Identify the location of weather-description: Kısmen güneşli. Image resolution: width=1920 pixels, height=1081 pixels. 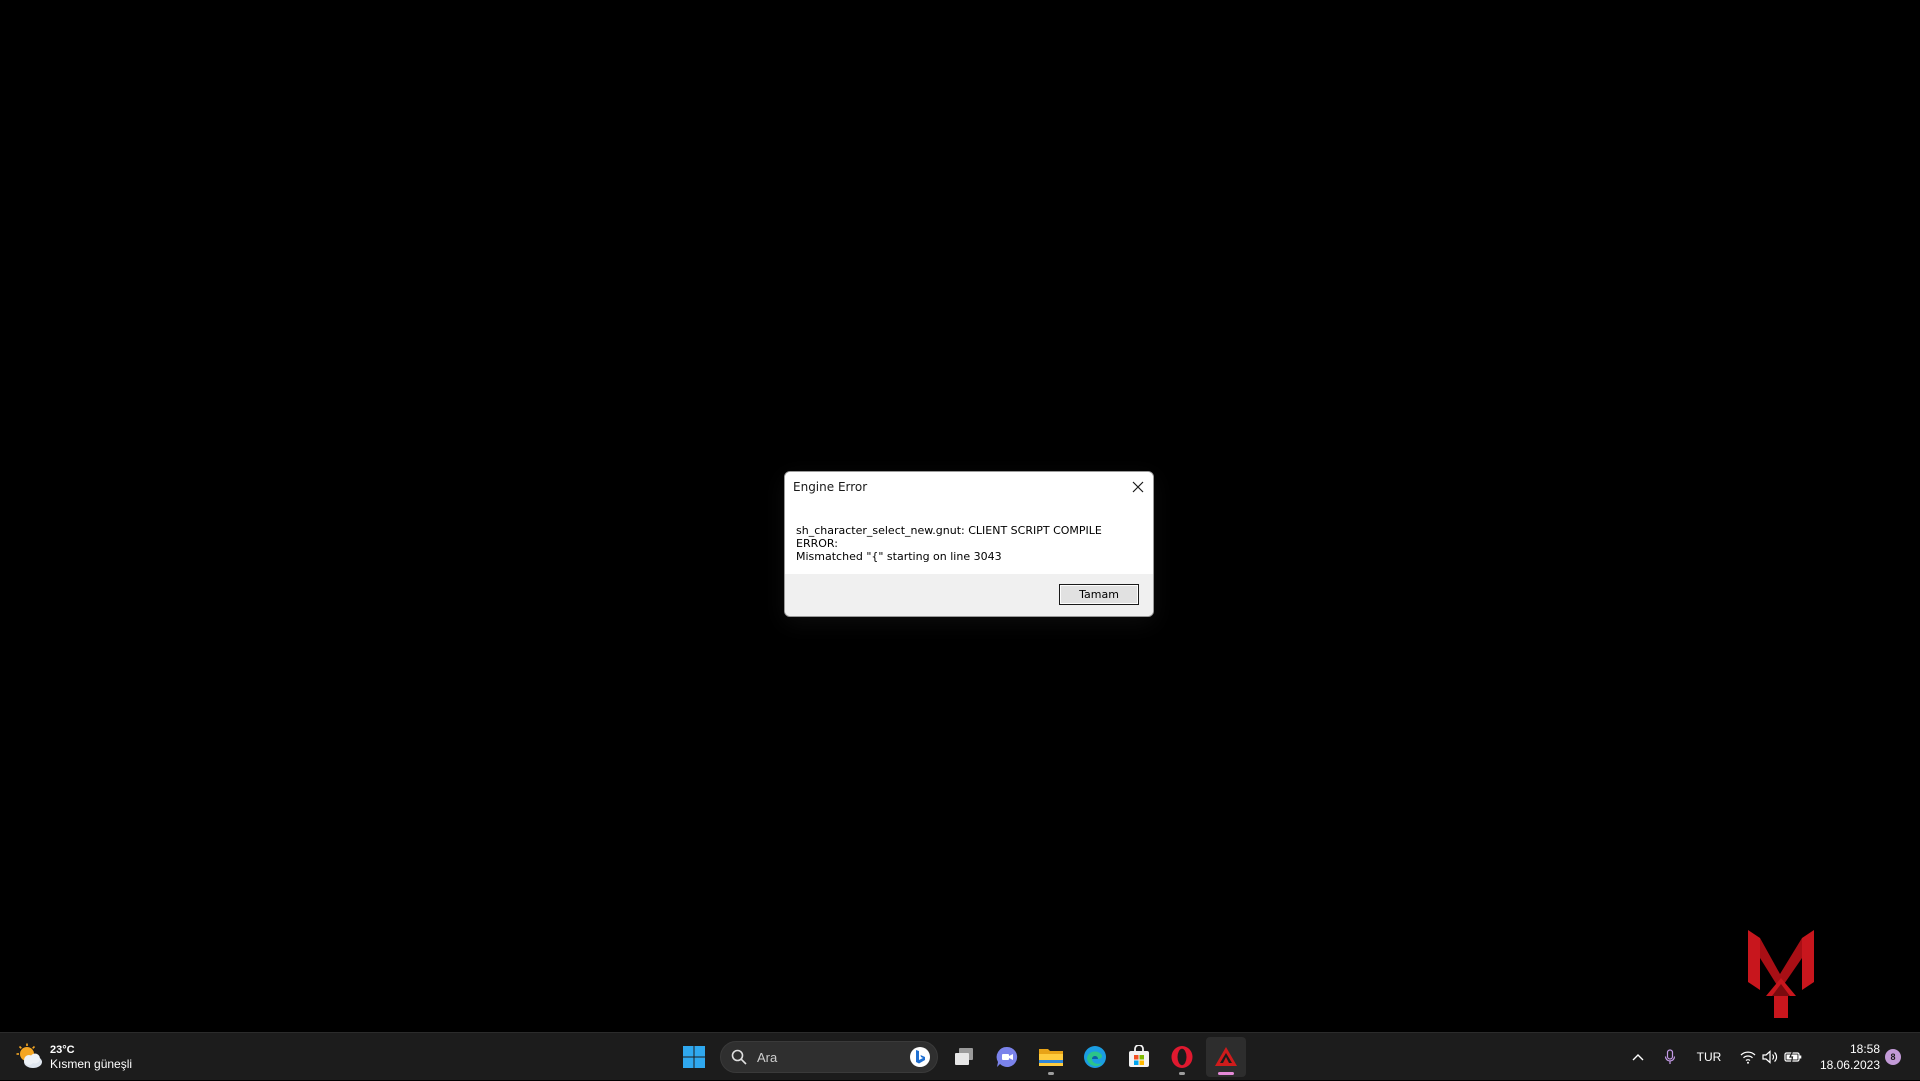
(91, 1063).